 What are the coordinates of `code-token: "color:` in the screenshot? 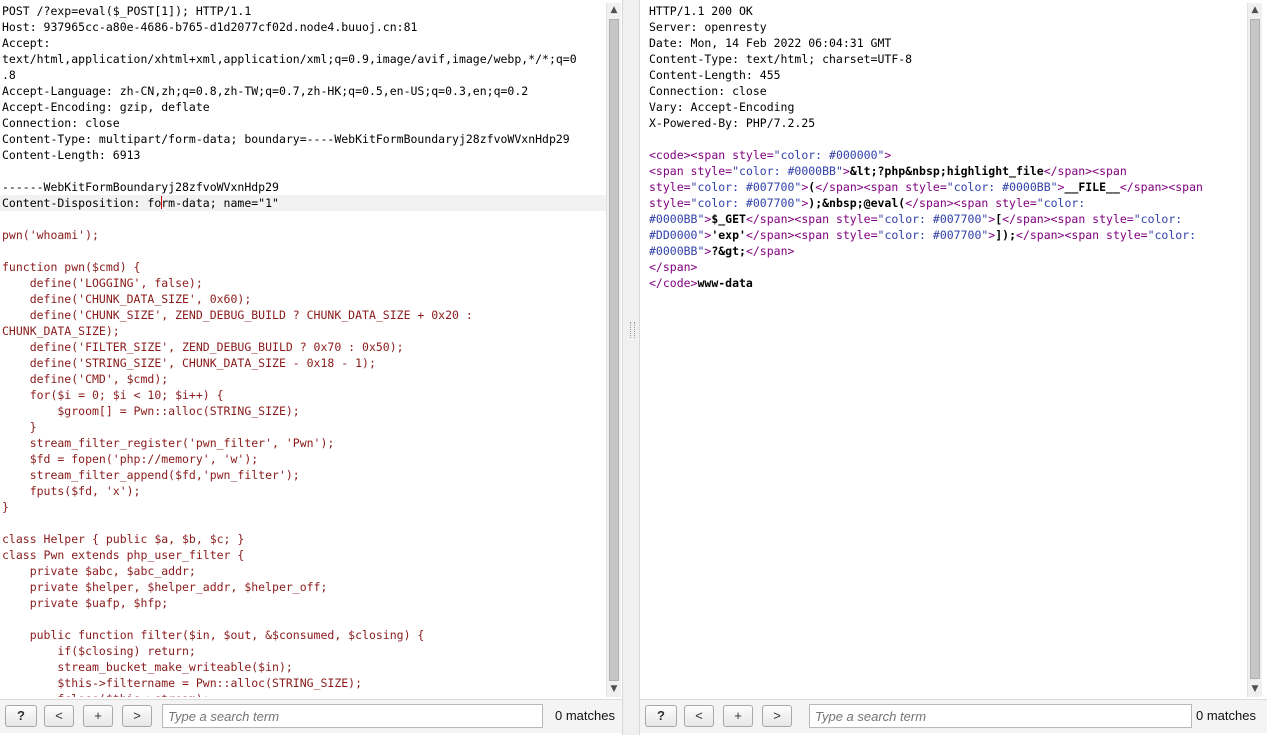 It's located at (1172, 235).